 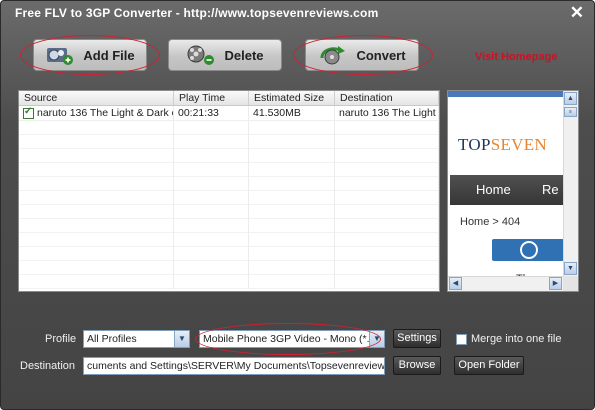 I want to click on convert-label: Convert, so click(x=381, y=55).